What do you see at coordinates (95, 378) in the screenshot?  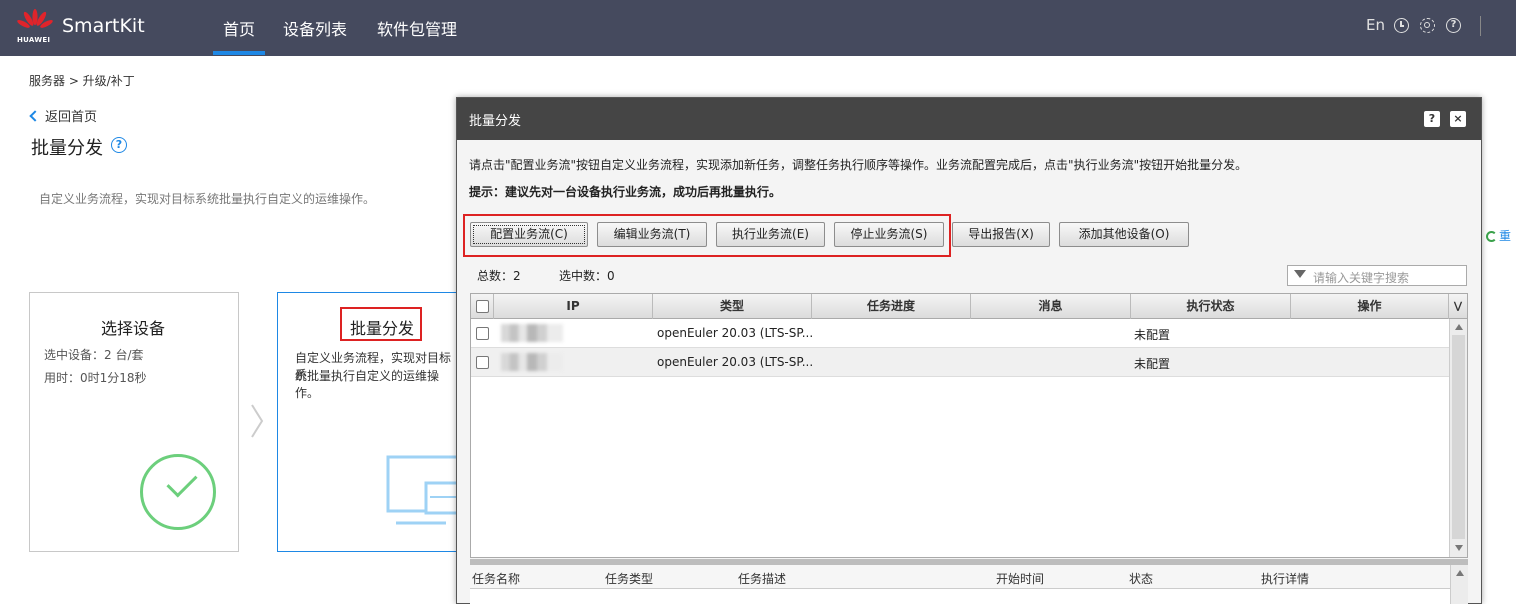 I see `elapsed-time: 用时：0时1分18秒` at bounding box center [95, 378].